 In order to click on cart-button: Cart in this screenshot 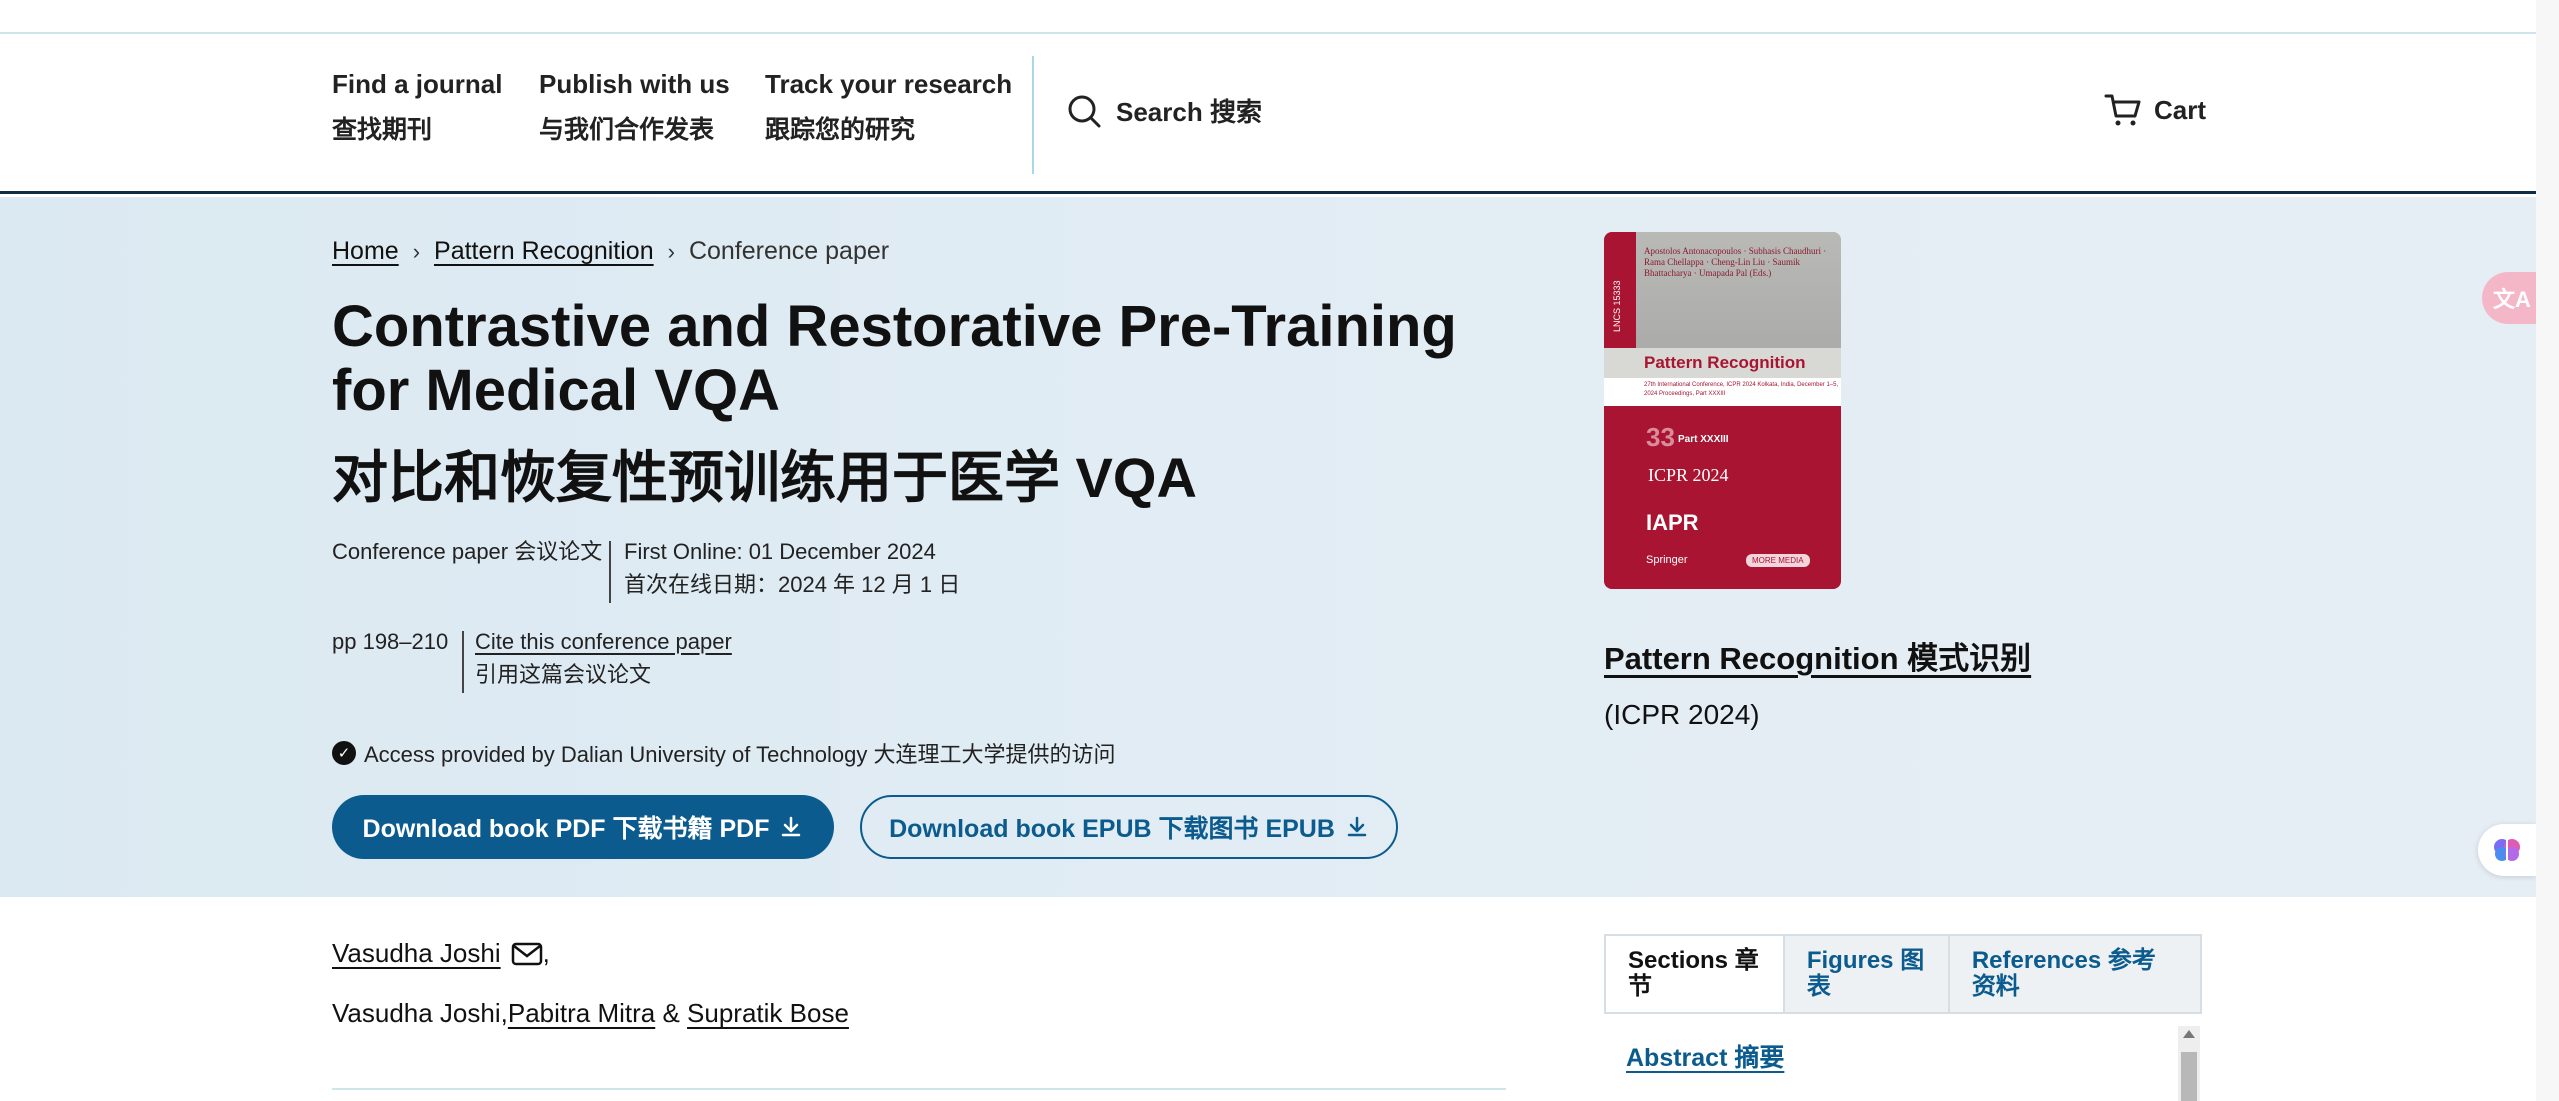, I will do `click(2155, 110)`.